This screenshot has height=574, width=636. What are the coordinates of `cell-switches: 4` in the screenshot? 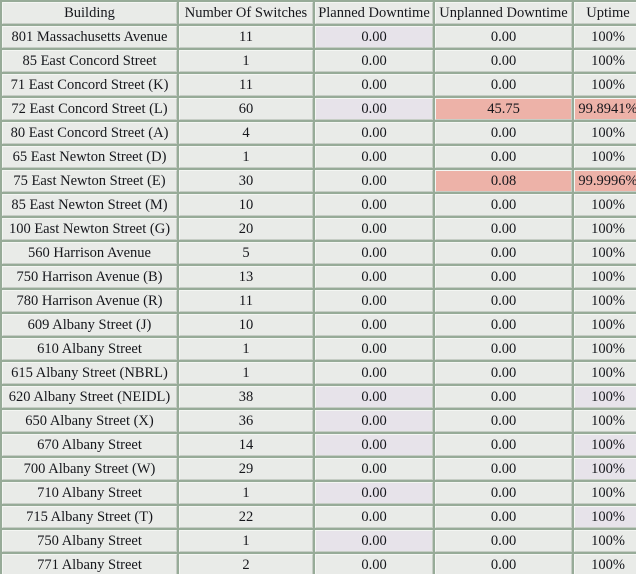 It's located at (246, 133).